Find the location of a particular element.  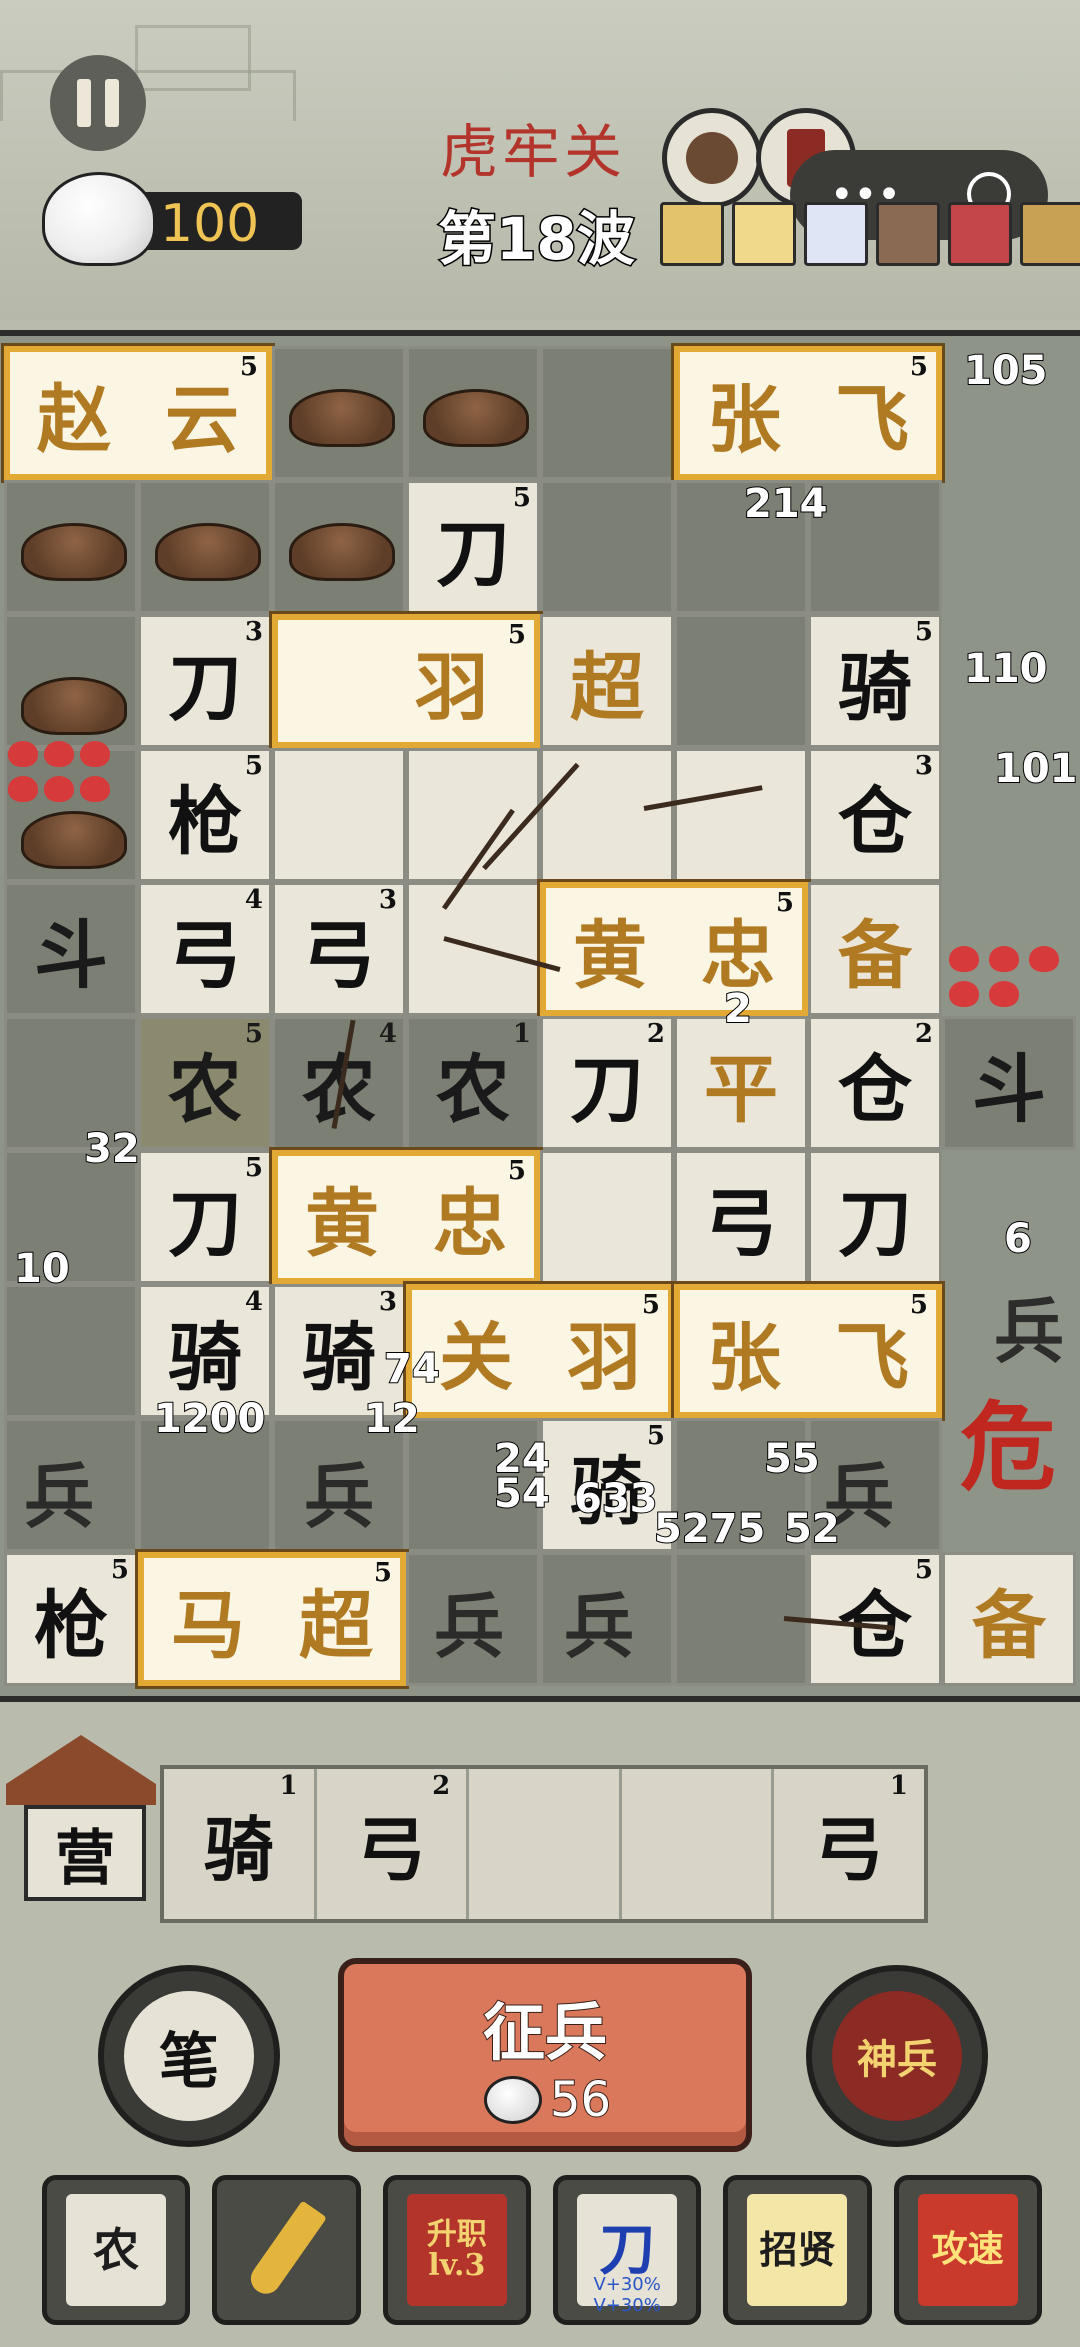

brush-label: 笔 is located at coordinates (189, 2056).